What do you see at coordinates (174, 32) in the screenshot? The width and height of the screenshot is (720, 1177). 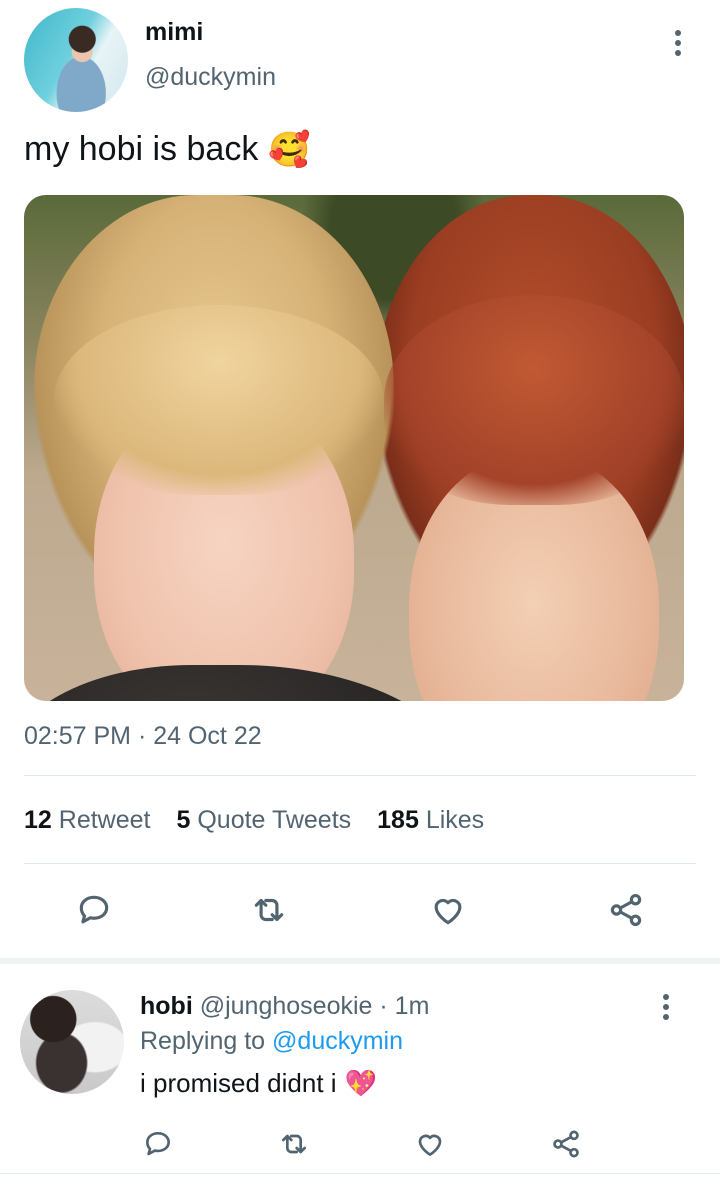 I see `author-name: mimi` at bounding box center [174, 32].